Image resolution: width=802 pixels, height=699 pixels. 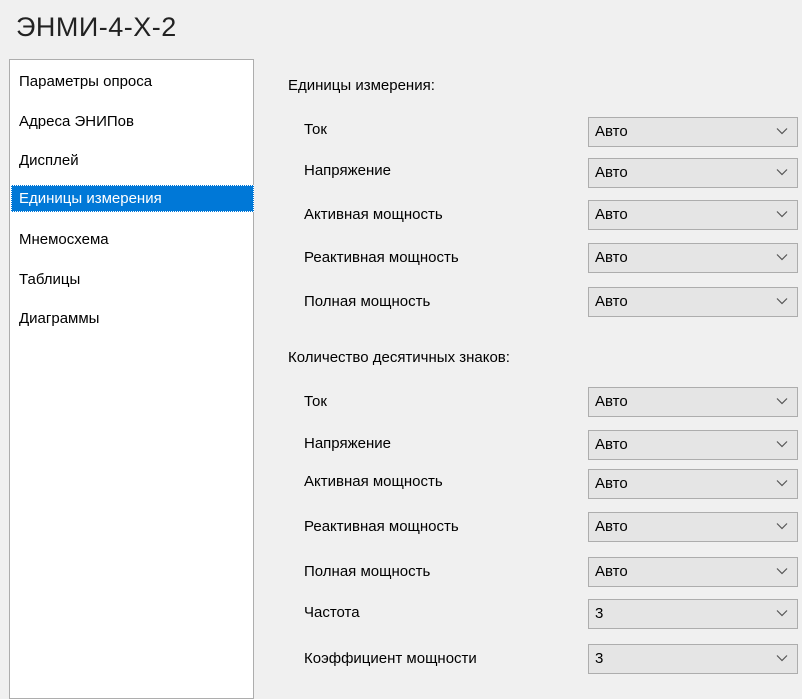 I want to click on decimals-voltage-select: Авто, so click(x=693, y=445).